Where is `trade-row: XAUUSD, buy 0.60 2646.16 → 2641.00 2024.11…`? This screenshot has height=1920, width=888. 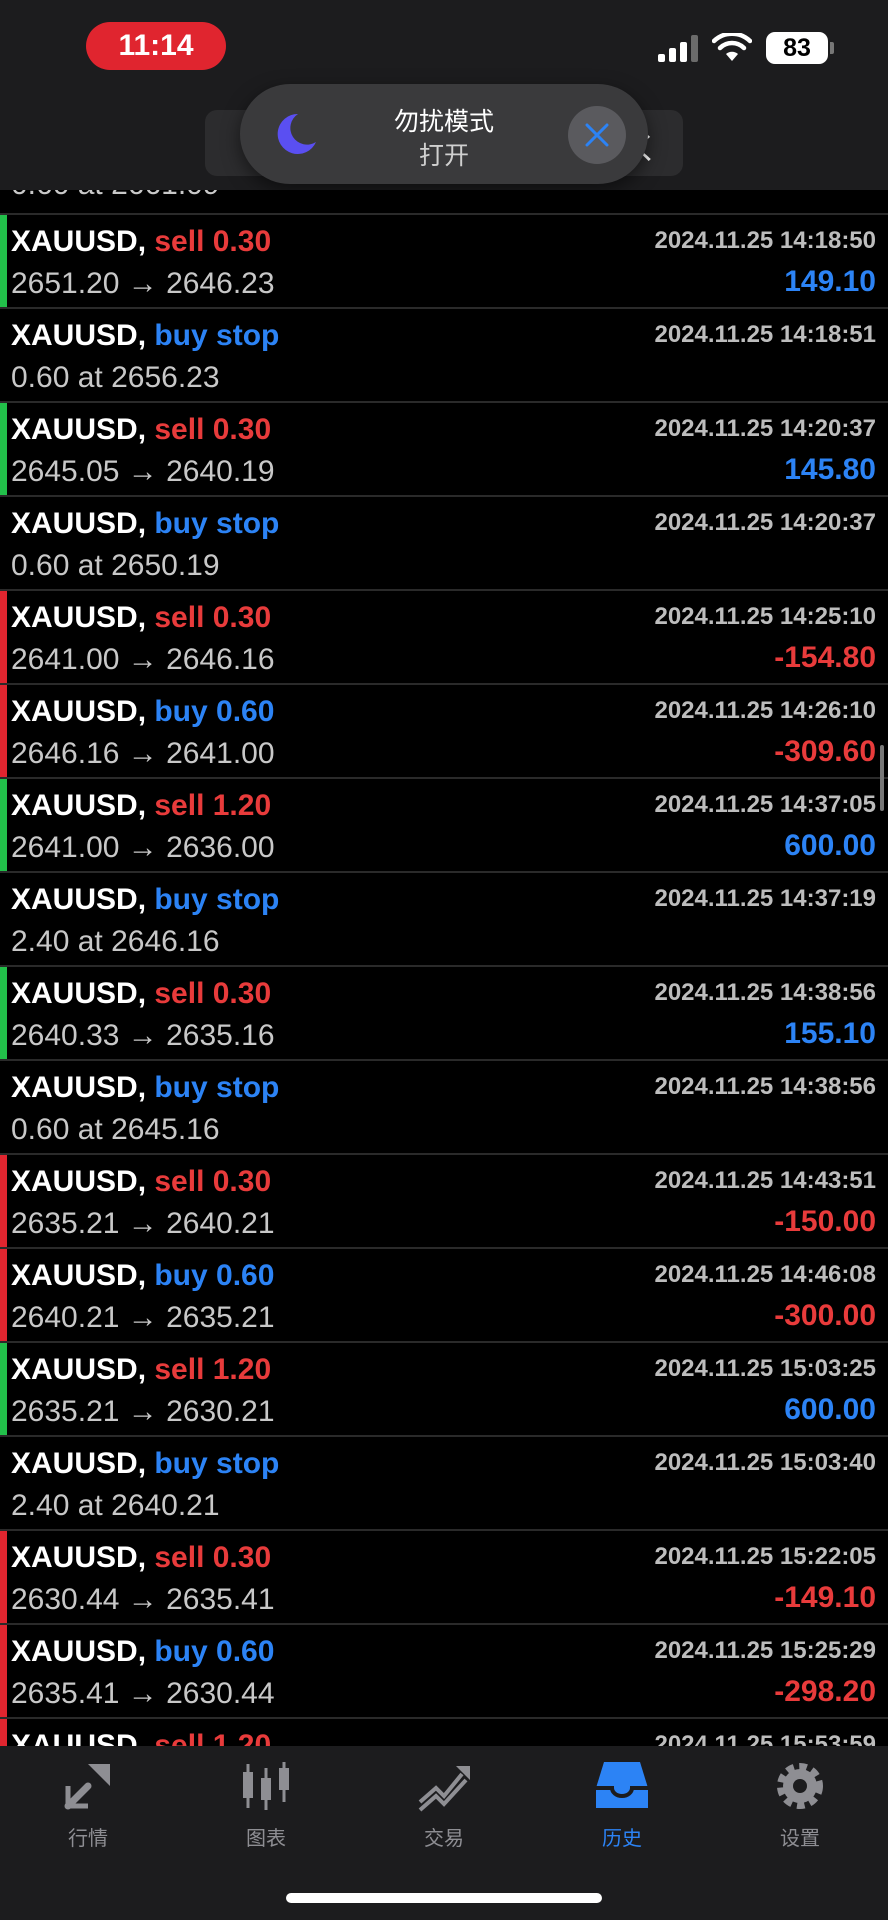
trade-row: XAUUSD, buy 0.60 2646.16 → 2641.00 2024.11… is located at coordinates (444, 732).